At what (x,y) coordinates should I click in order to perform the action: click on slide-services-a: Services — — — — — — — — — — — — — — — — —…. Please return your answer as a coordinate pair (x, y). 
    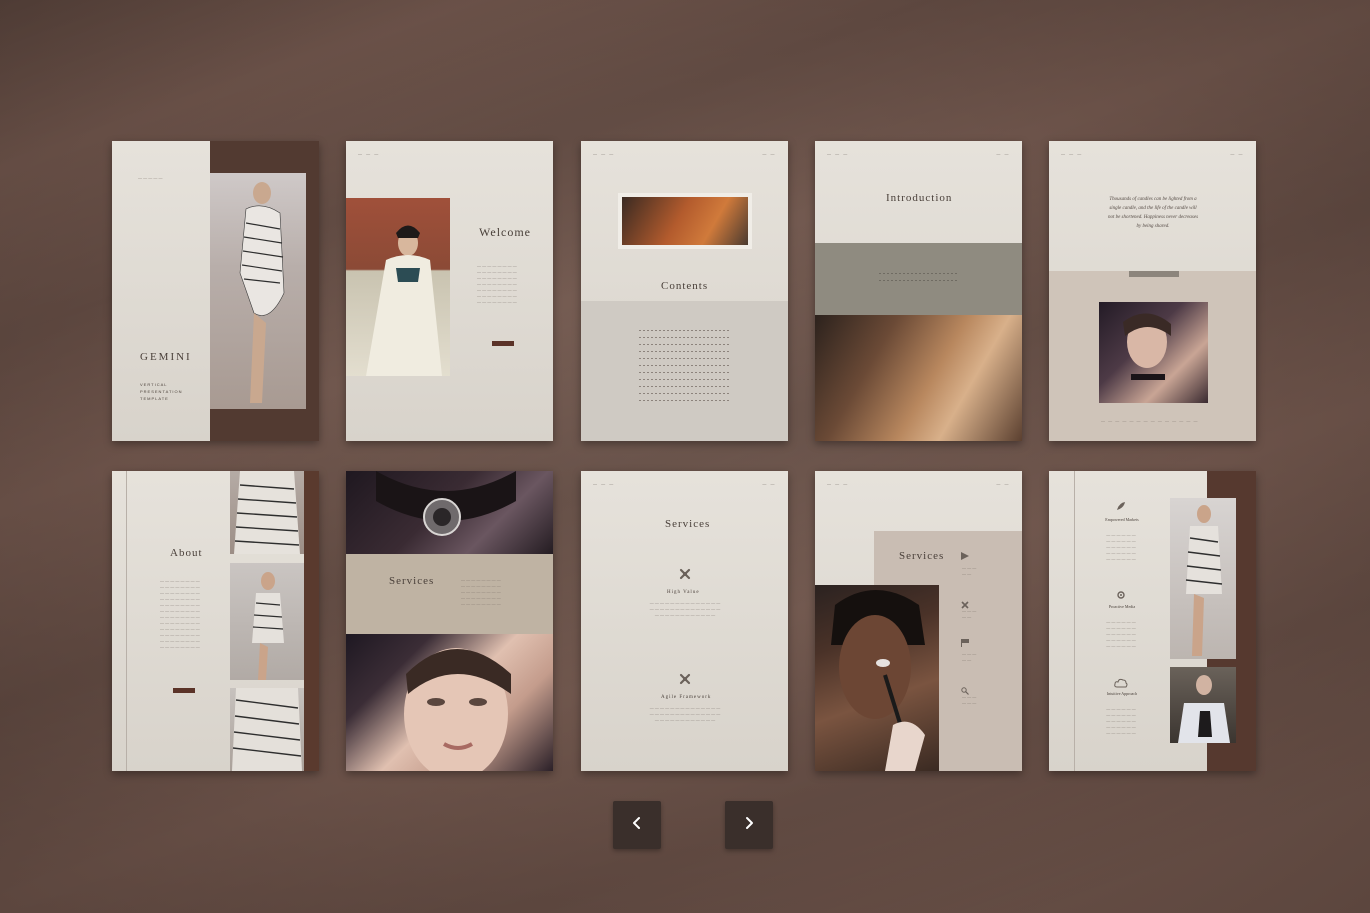
    Looking at the image, I should click on (449, 621).